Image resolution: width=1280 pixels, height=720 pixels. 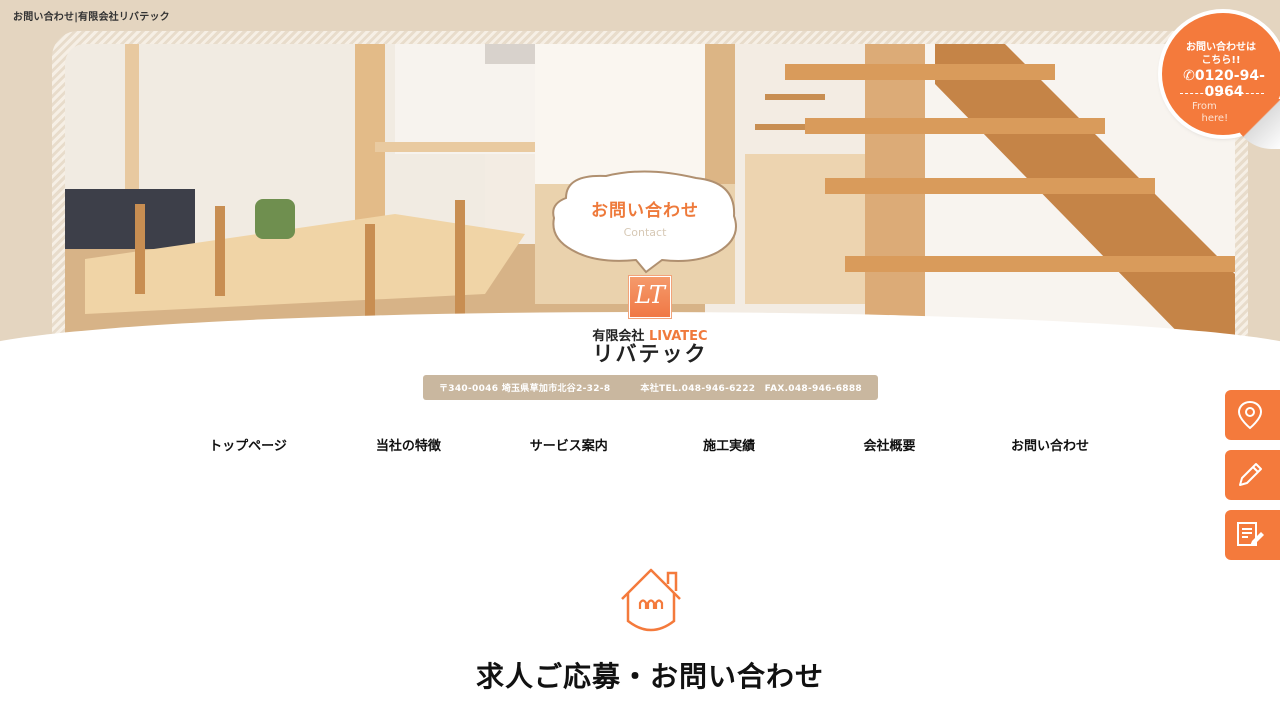 I want to click on brand-name: リバテック, so click(x=650, y=353).